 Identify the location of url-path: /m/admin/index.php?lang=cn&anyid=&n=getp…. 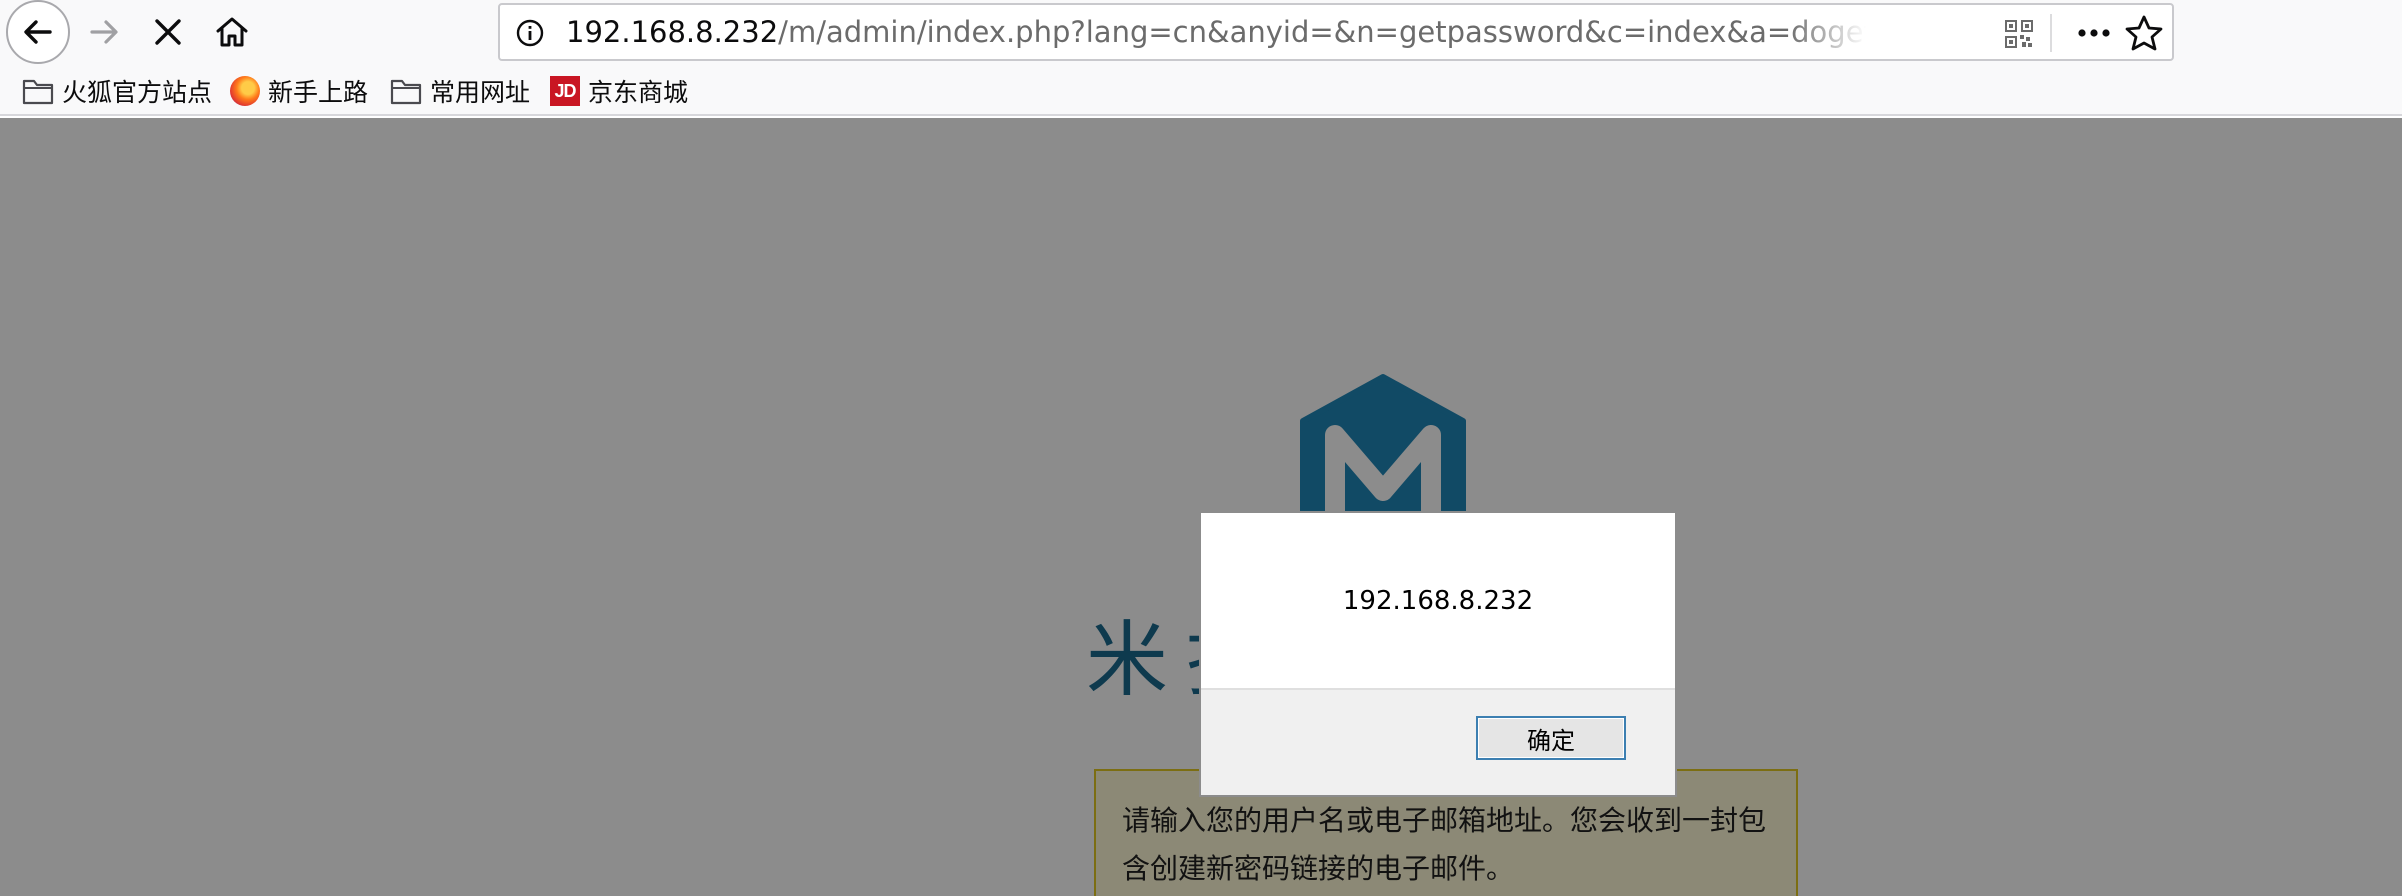
(1322, 32).